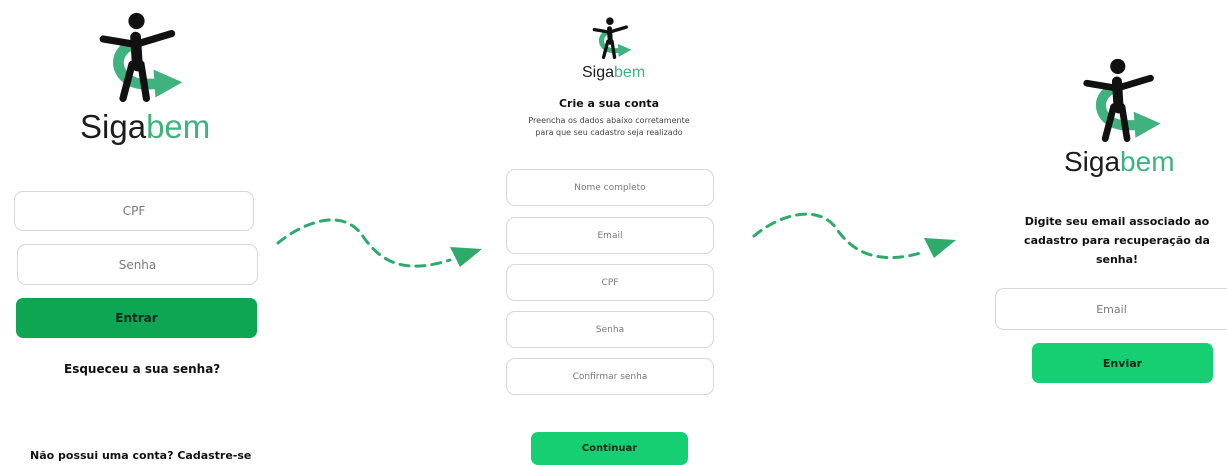 The height and width of the screenshot is (465, 1227). Describe the element at coordinates (609, 103) in the screenshot. I see `signup-title: Crie a sua conta` at that location.